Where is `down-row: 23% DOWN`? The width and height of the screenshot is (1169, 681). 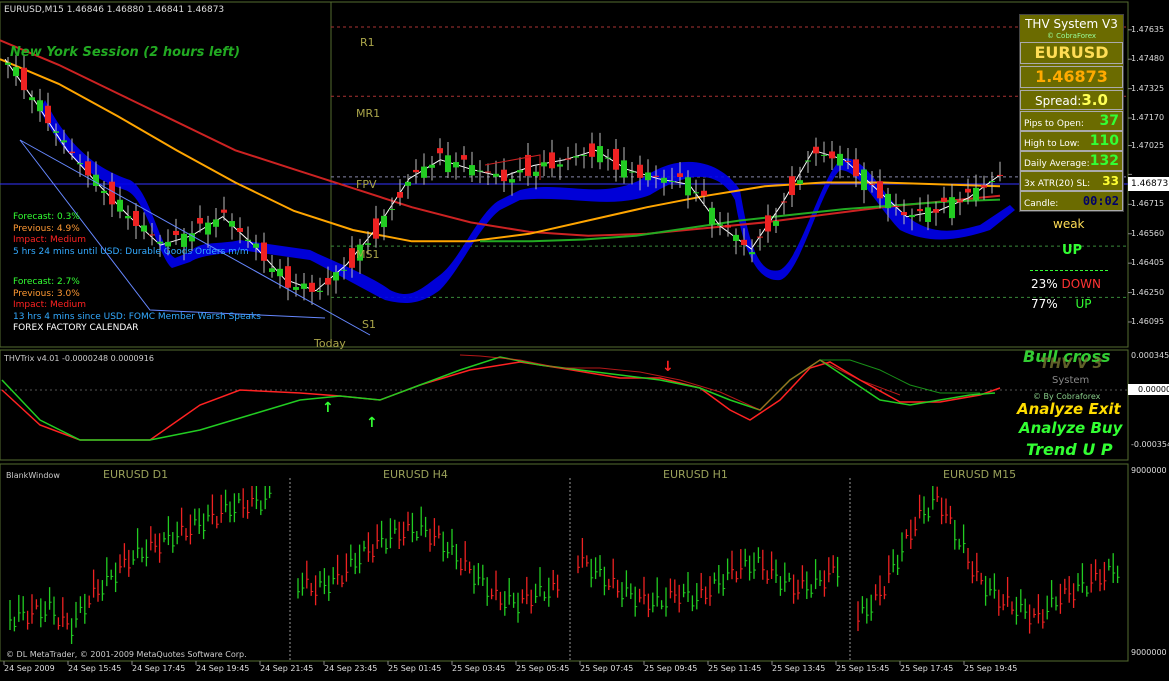
down-row: 23% DOWN is located at coordinates (1066, 284).